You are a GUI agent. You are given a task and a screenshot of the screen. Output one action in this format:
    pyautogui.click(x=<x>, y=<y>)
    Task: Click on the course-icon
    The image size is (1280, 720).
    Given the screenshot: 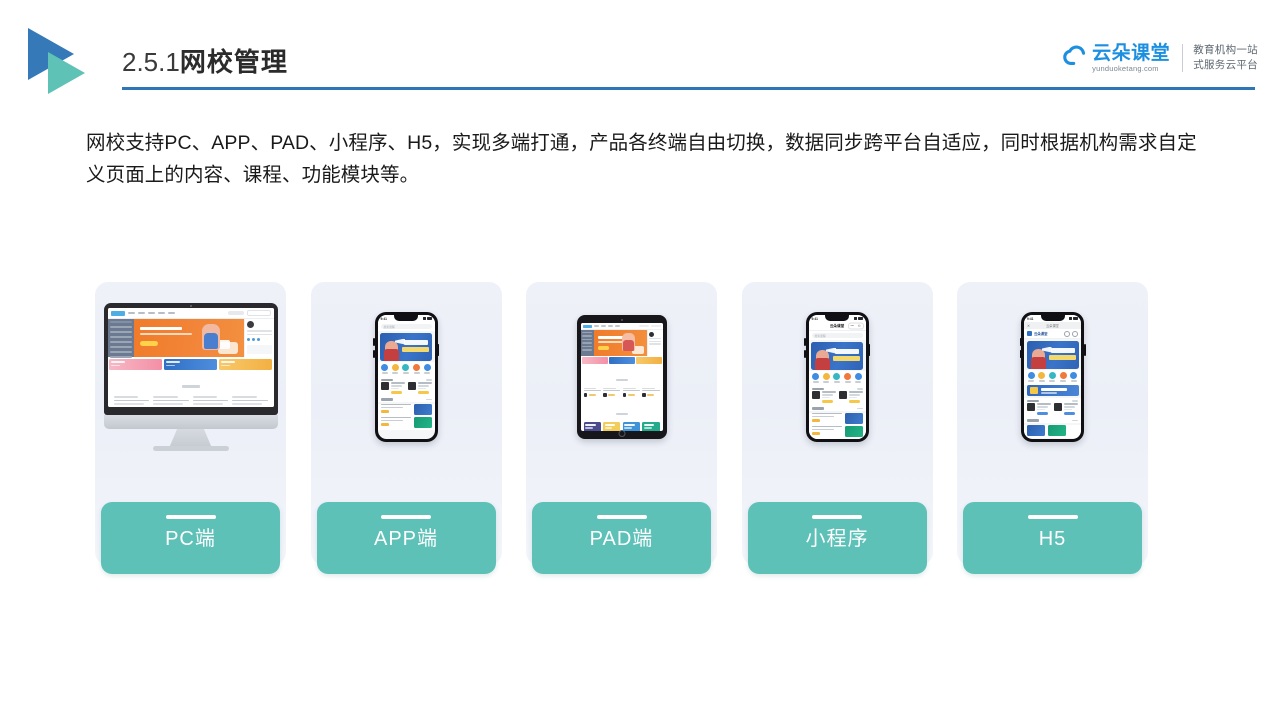 What is the action you would take?
    pyautogui.click(x=624, y=395)
    